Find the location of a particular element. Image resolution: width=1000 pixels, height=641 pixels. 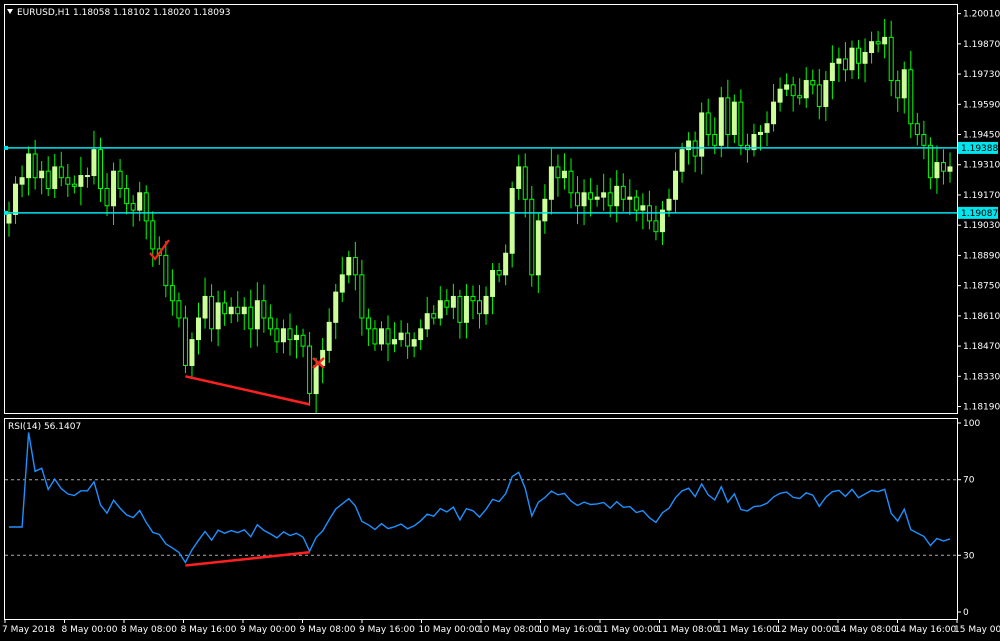

price-tick-label: 1.19870 is located at coordinates (981, 45).